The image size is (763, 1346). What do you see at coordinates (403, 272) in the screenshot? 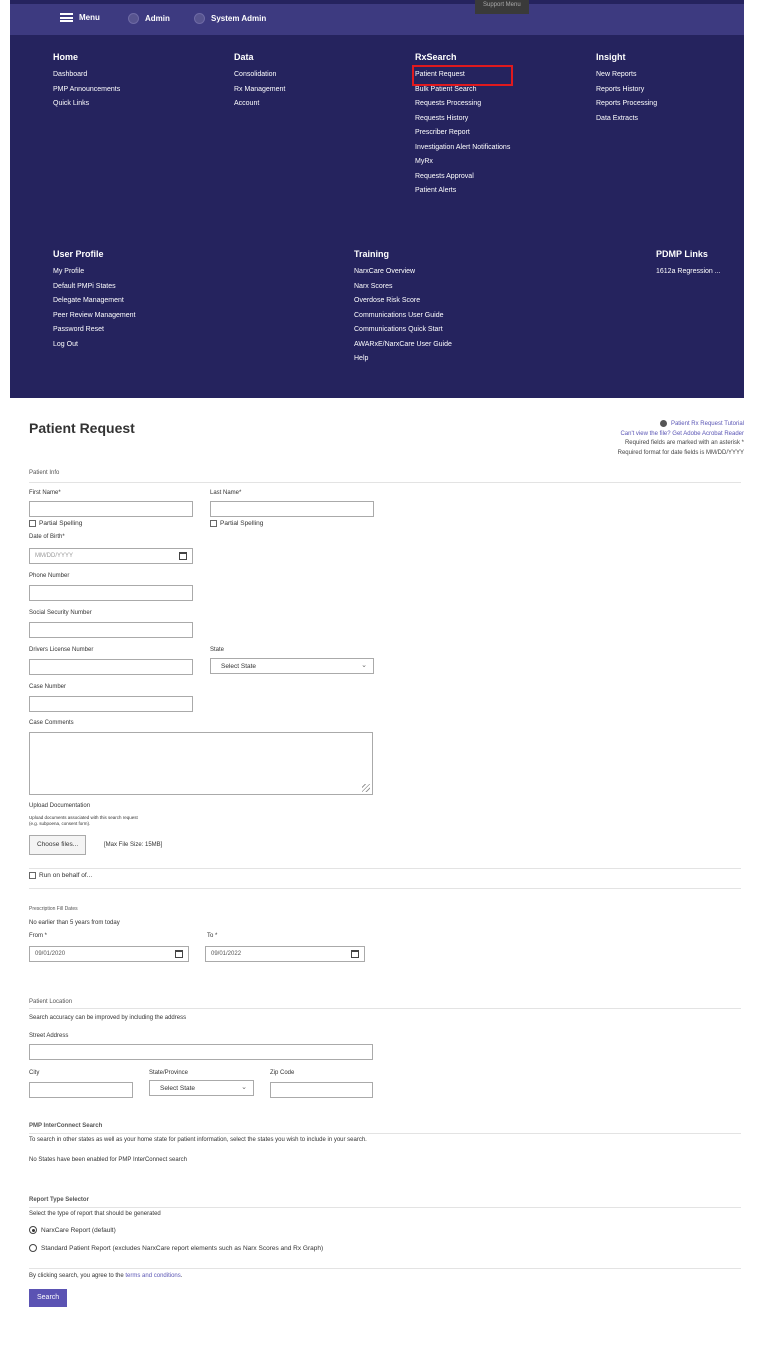
I see `nav-item-narxcare-overview: NarxCare Overview` at bounding box center [403, 272].